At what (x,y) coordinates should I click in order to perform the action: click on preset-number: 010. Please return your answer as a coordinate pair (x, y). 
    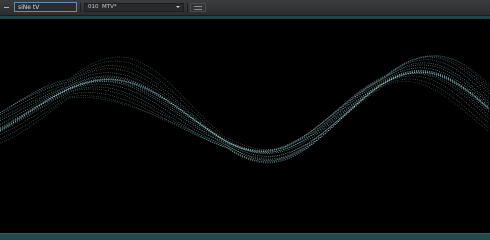
    Looking at the image, I should click on (93, 7).